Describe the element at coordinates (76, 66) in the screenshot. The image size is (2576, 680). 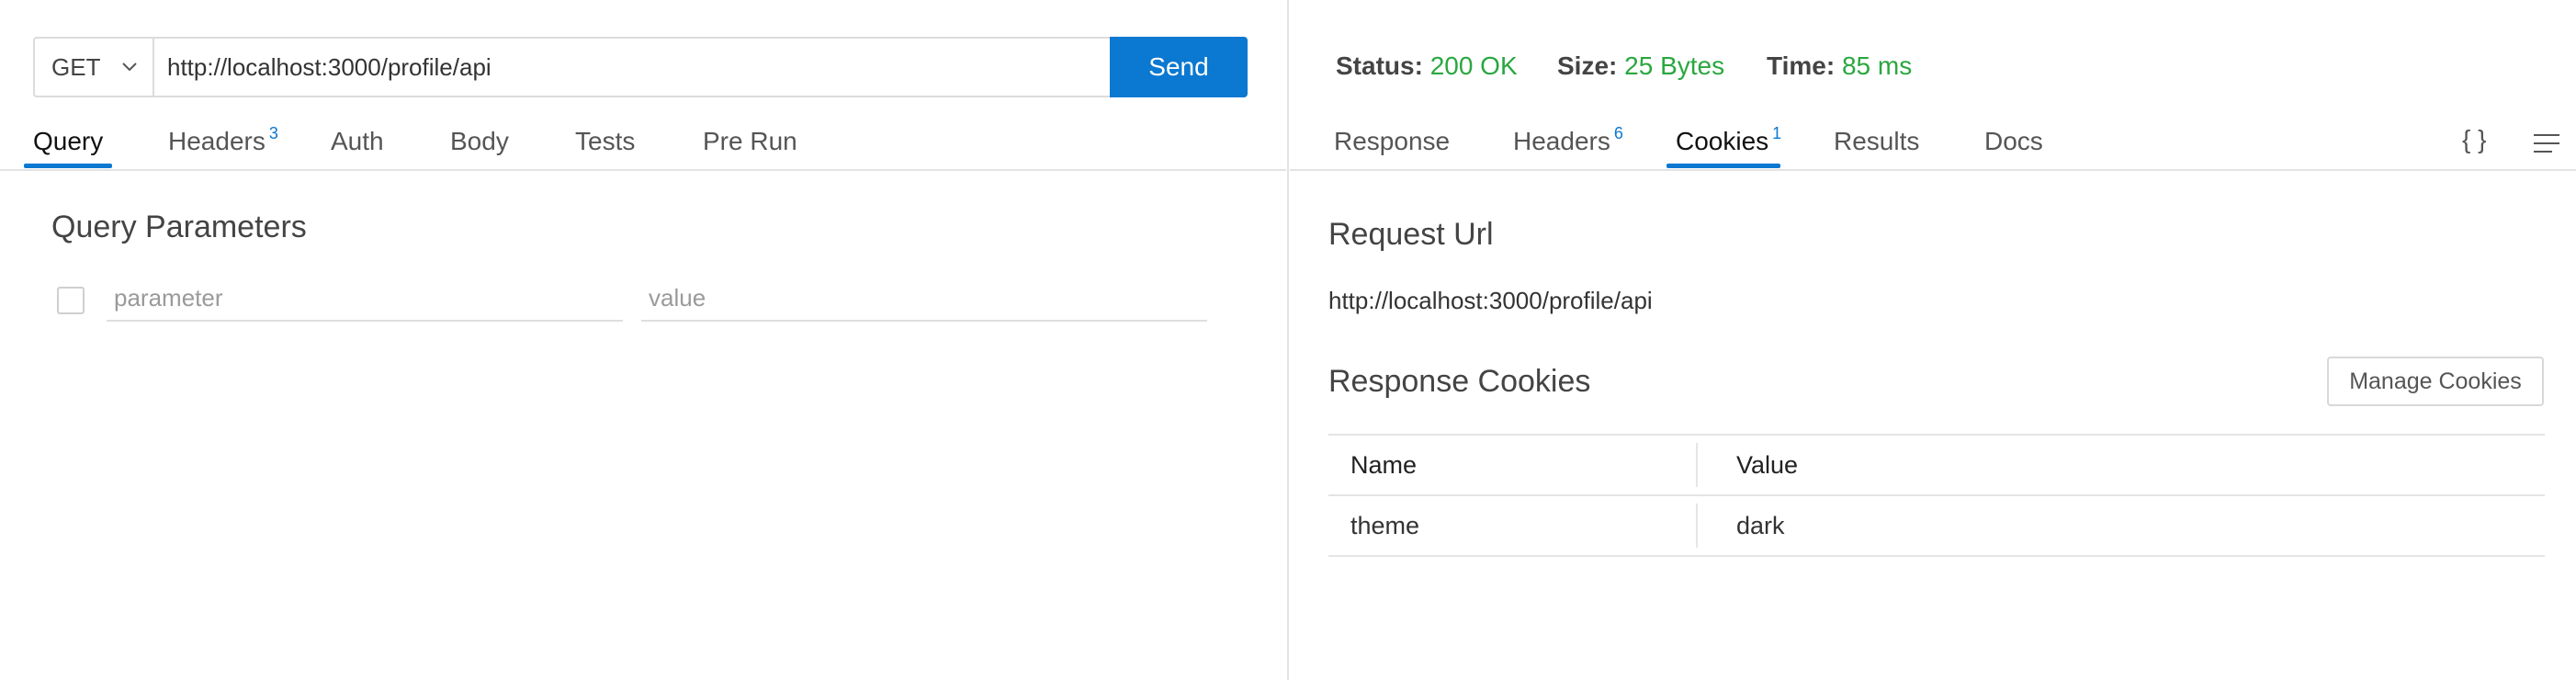
I see `method-value: GET` at that location.